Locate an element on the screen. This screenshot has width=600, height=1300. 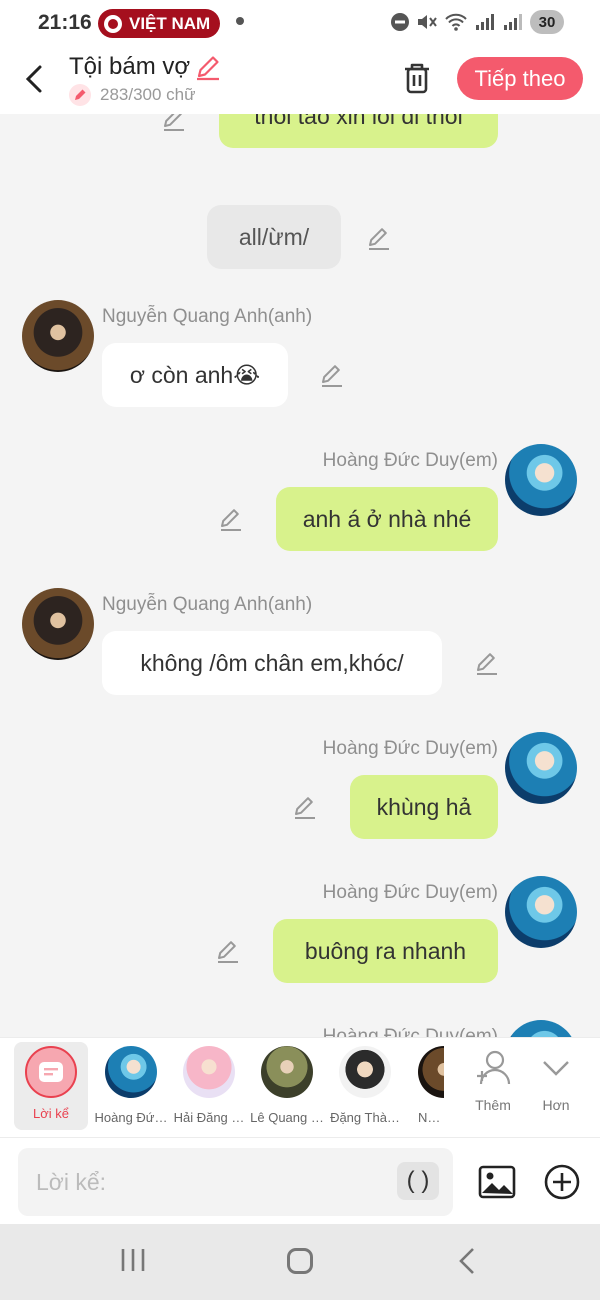
wifi-icon is located at coordinates (456, 22).